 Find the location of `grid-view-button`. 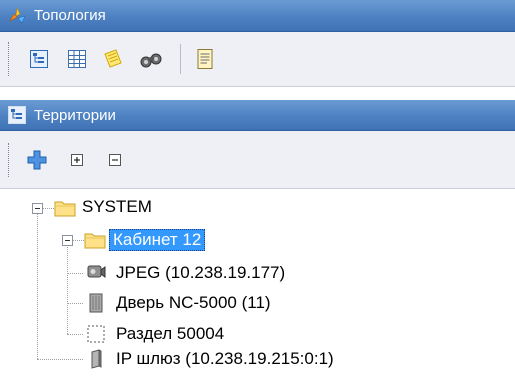

grid-view-button is located at coordinates (77, 59).